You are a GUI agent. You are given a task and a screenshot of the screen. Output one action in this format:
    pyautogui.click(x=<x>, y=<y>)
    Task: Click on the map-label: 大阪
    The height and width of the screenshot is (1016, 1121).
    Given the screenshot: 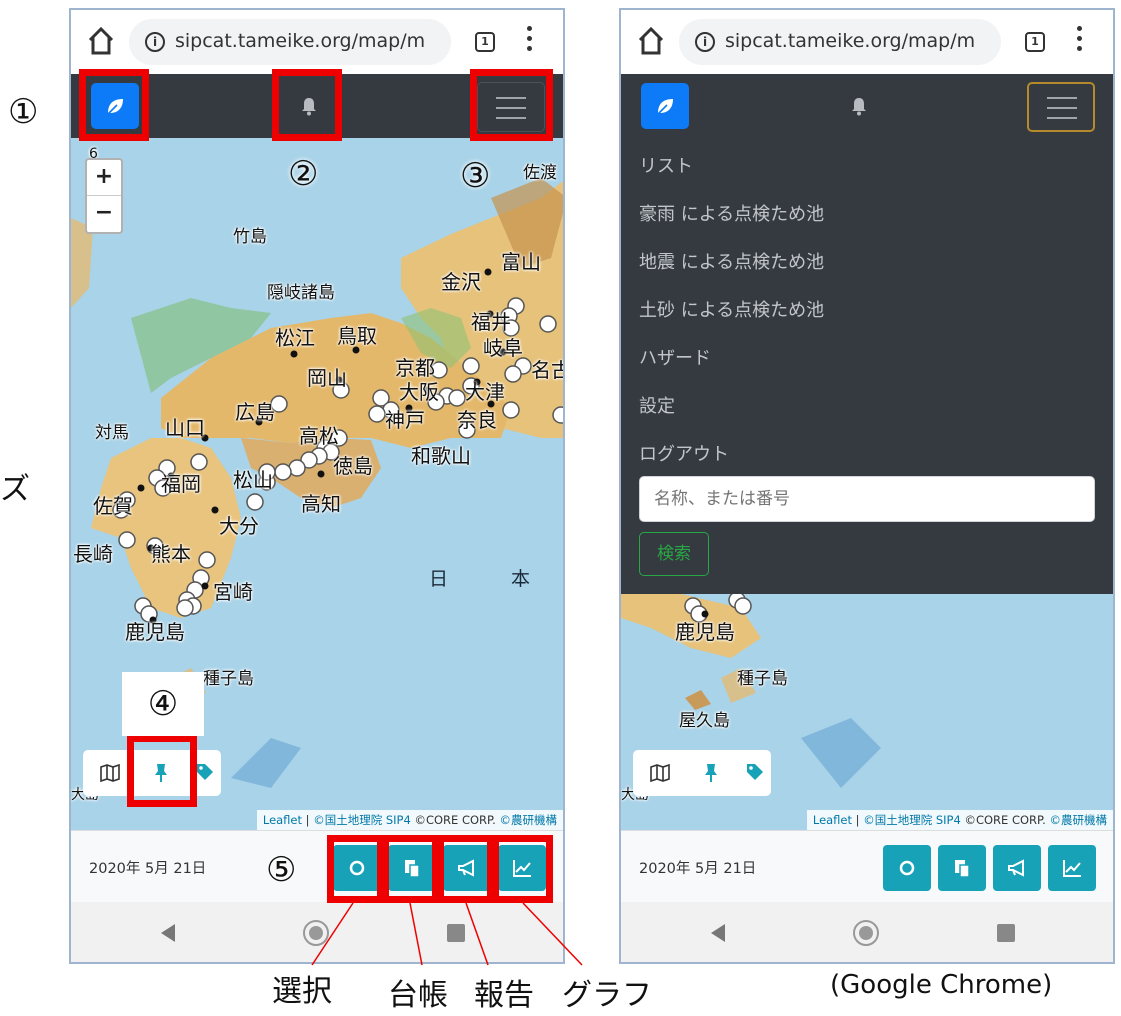 What is the action you would take?
    pyautogui.click(x=419, y=392)
    